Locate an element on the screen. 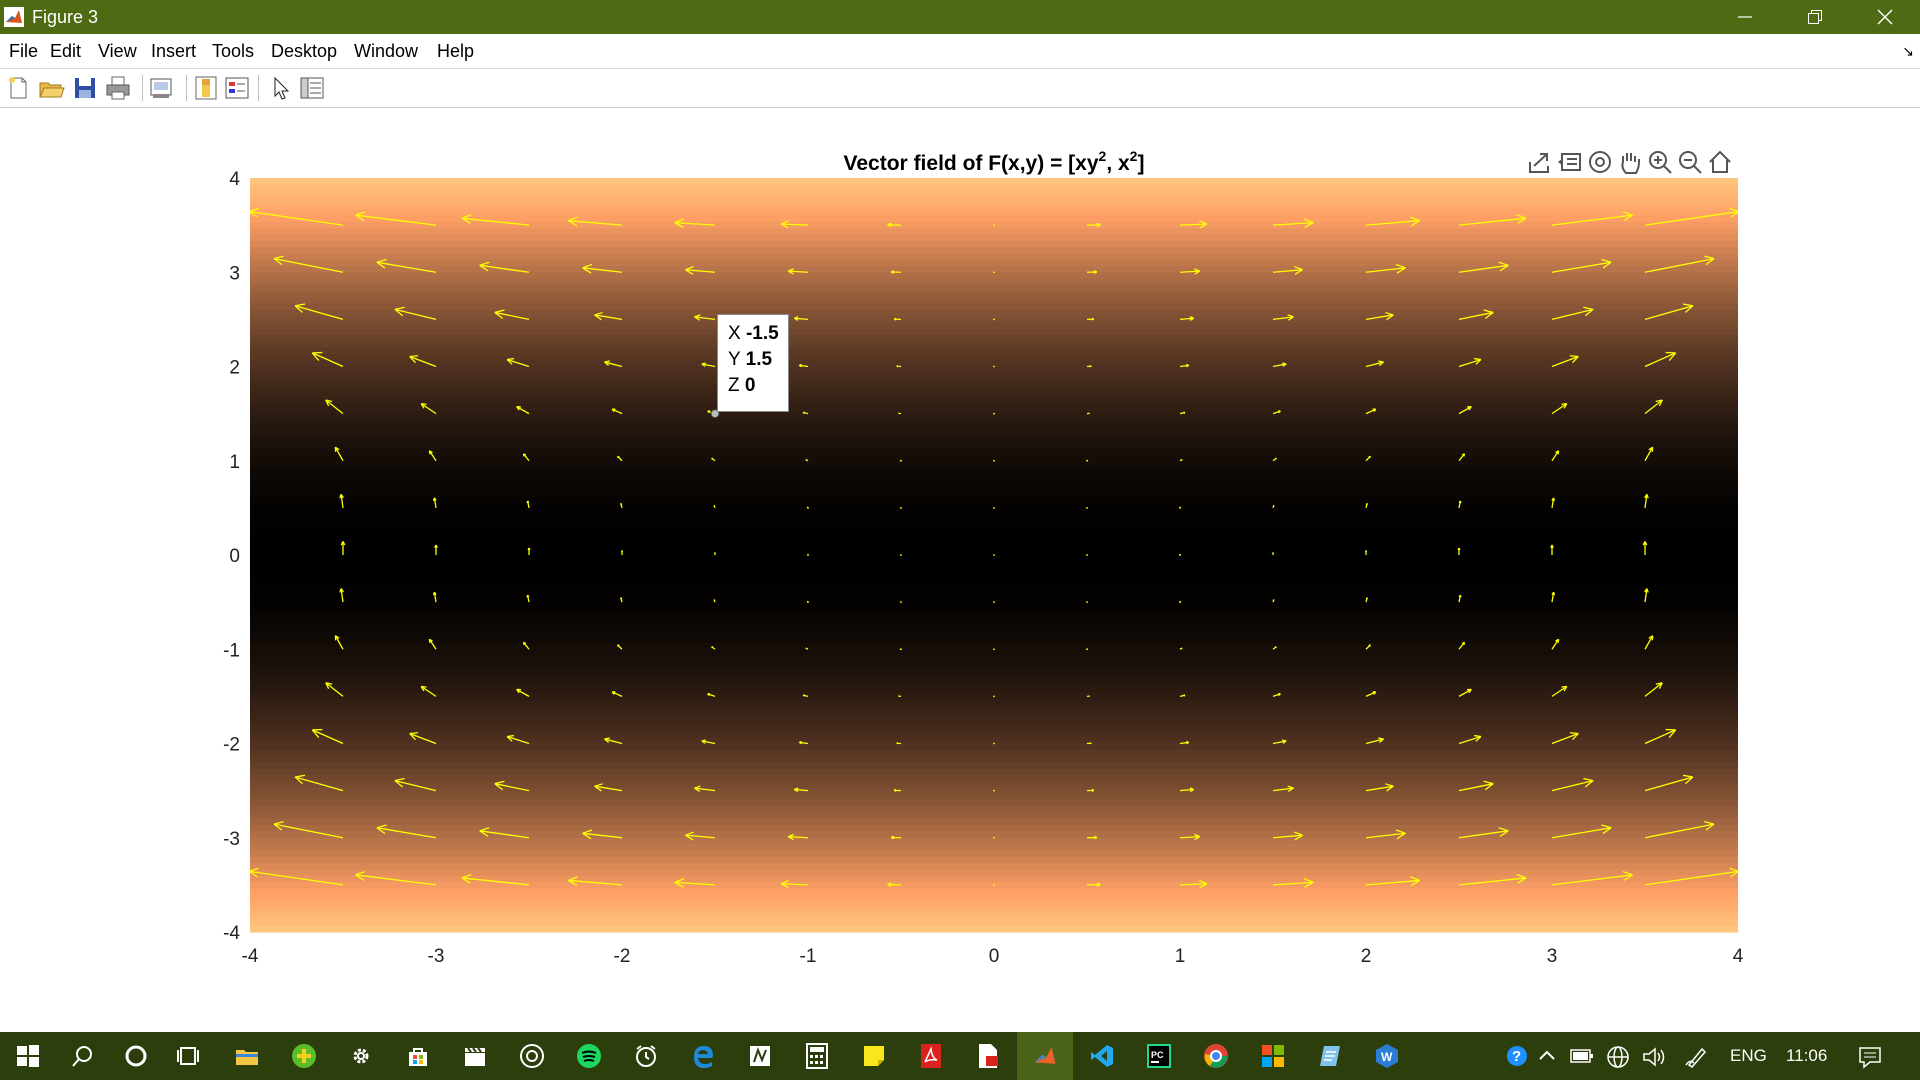 The width and height of the screenshot is (1920, 1080). chrome-button is located at coordinates (1216, 1056).